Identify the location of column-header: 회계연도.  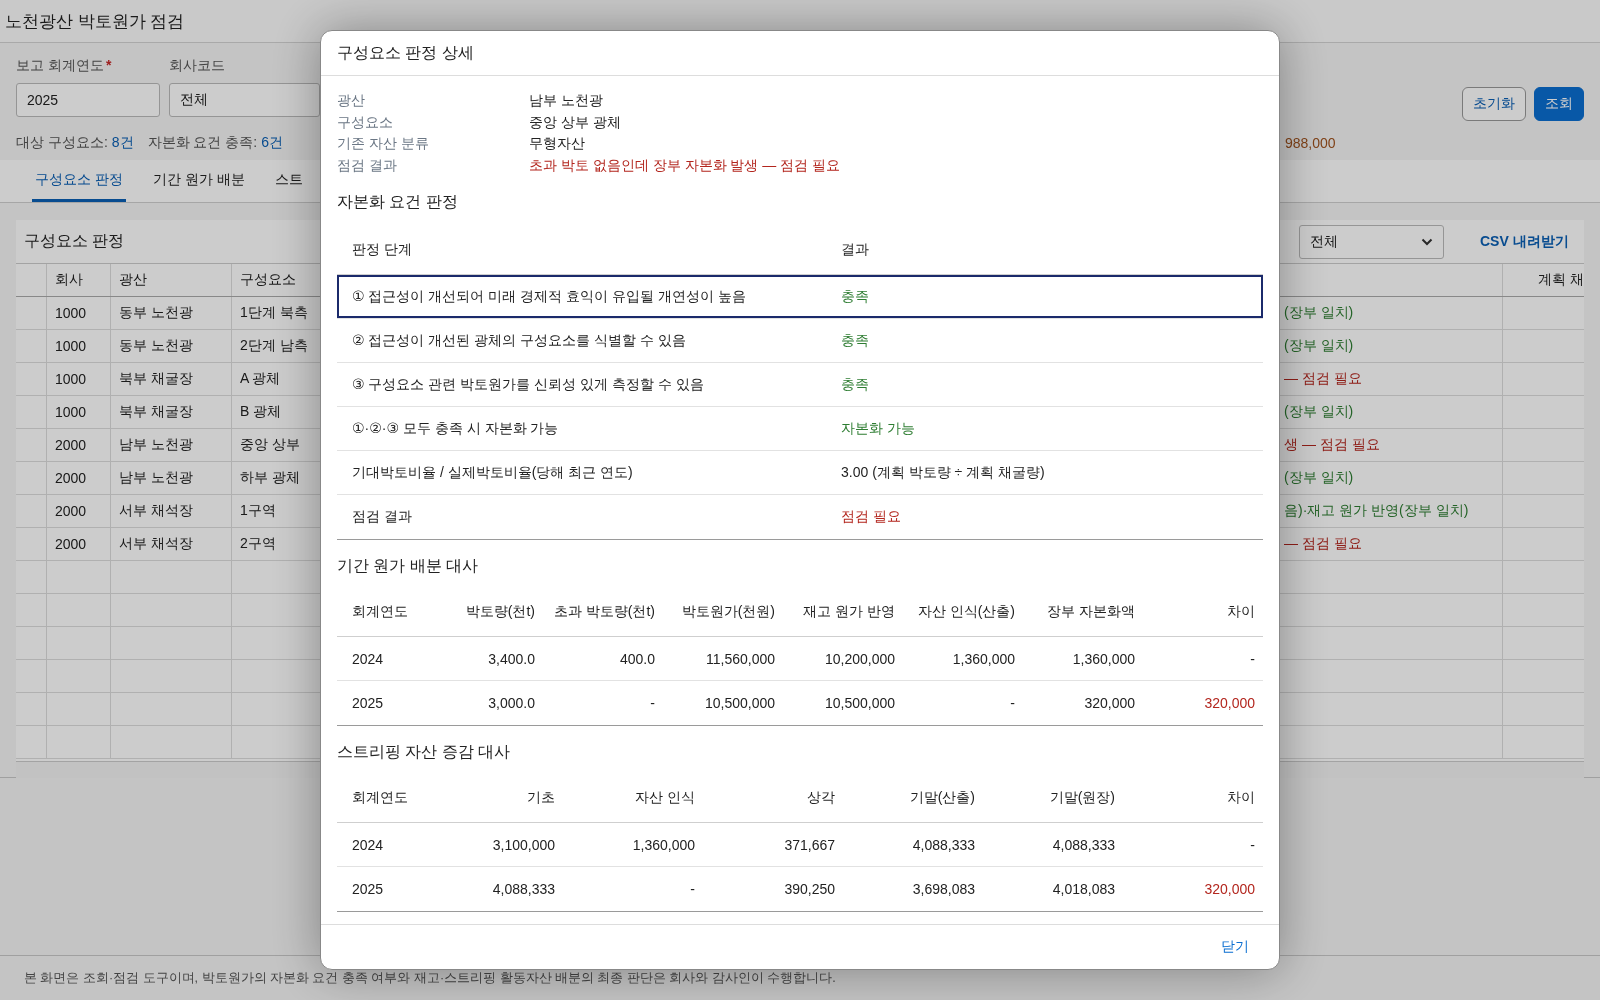
(380, 611).